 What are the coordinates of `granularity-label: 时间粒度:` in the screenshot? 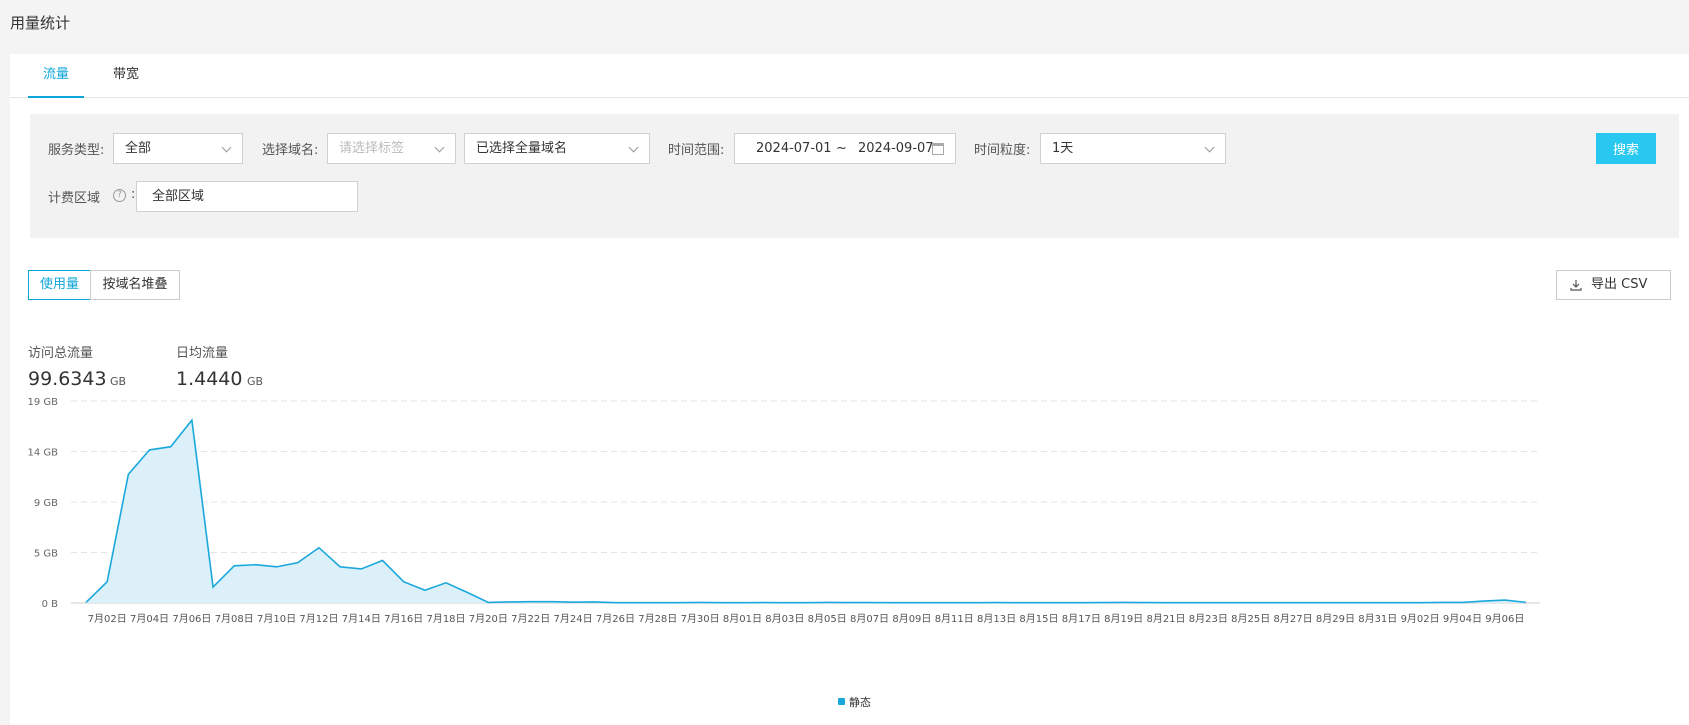 It's located at (1002, 150).